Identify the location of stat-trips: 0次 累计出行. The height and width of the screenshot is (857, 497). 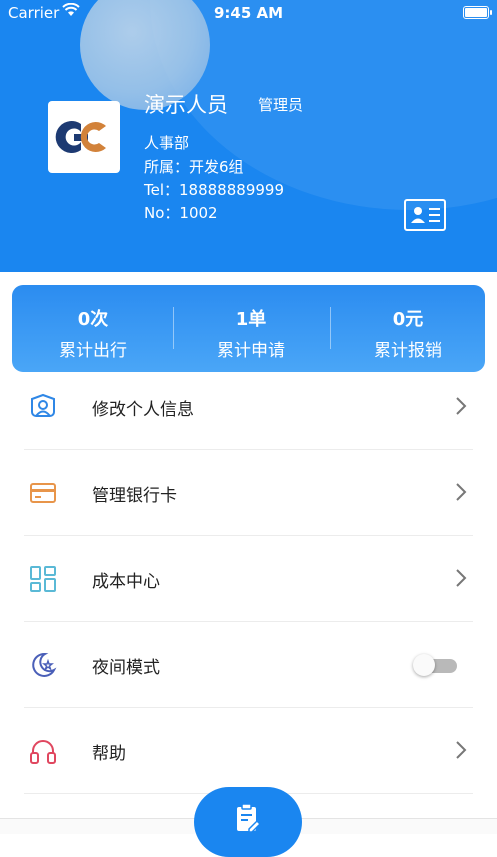
(93, 328).